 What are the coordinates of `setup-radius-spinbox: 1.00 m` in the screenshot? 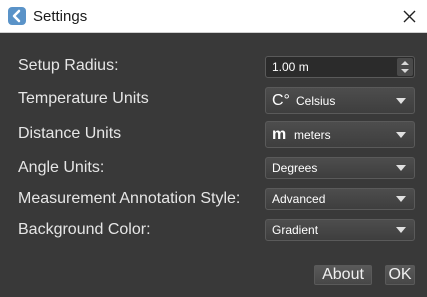 It's located at (340, 67).